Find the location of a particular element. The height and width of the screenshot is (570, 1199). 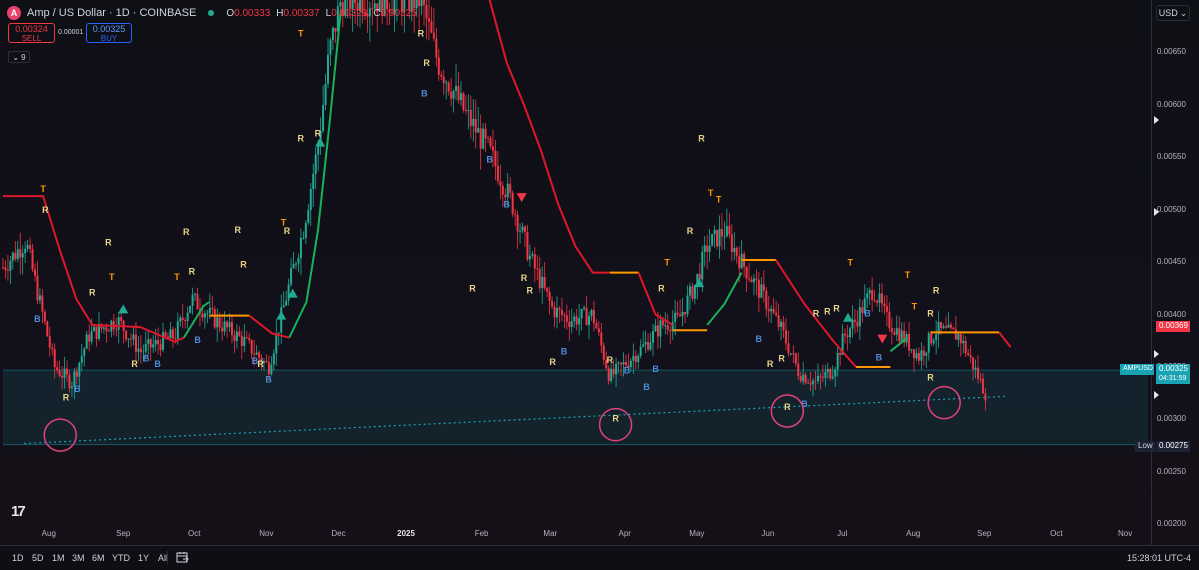

range-button-6m: 6M is located at coordinates (98, 558).